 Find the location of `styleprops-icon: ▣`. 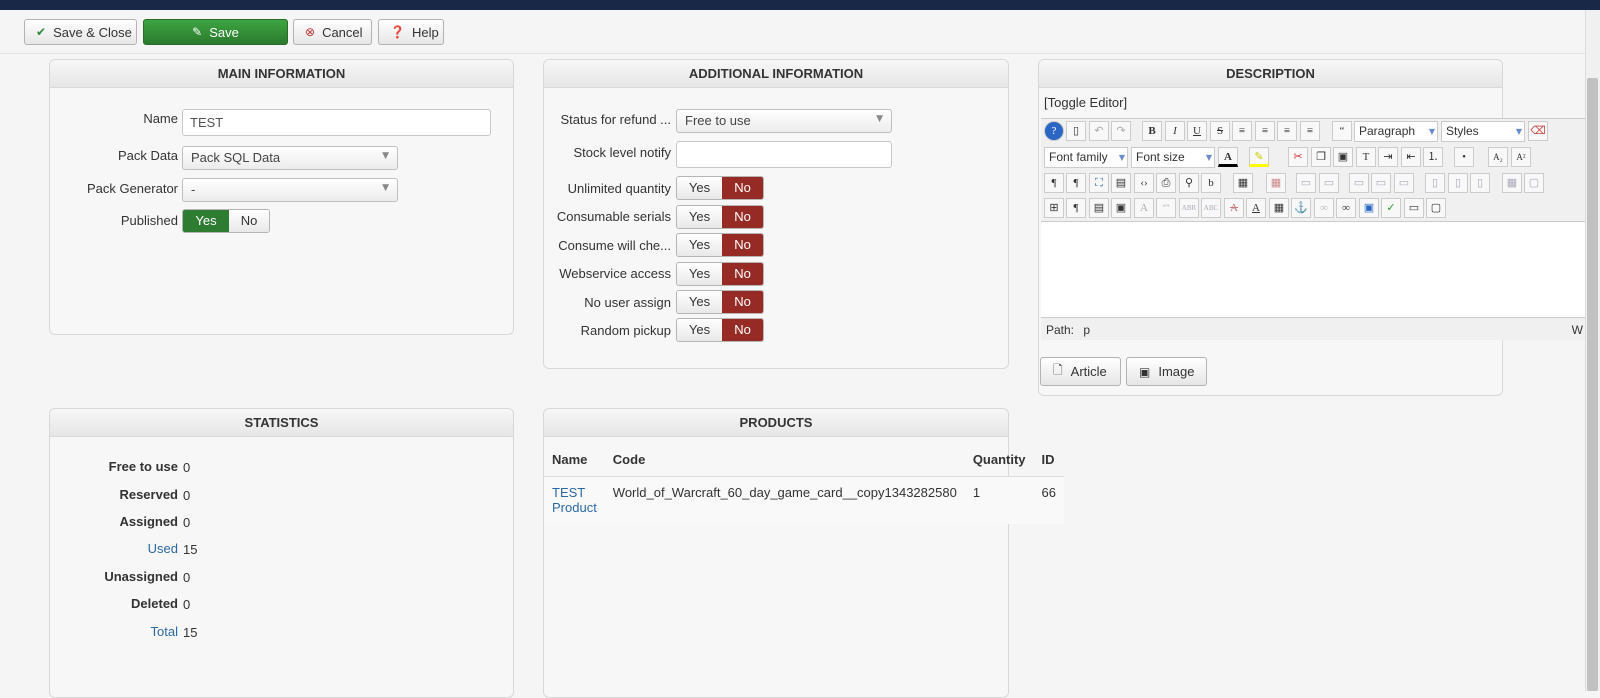

styleprops-icon: ▣ is located at coordinates (1121, 208).